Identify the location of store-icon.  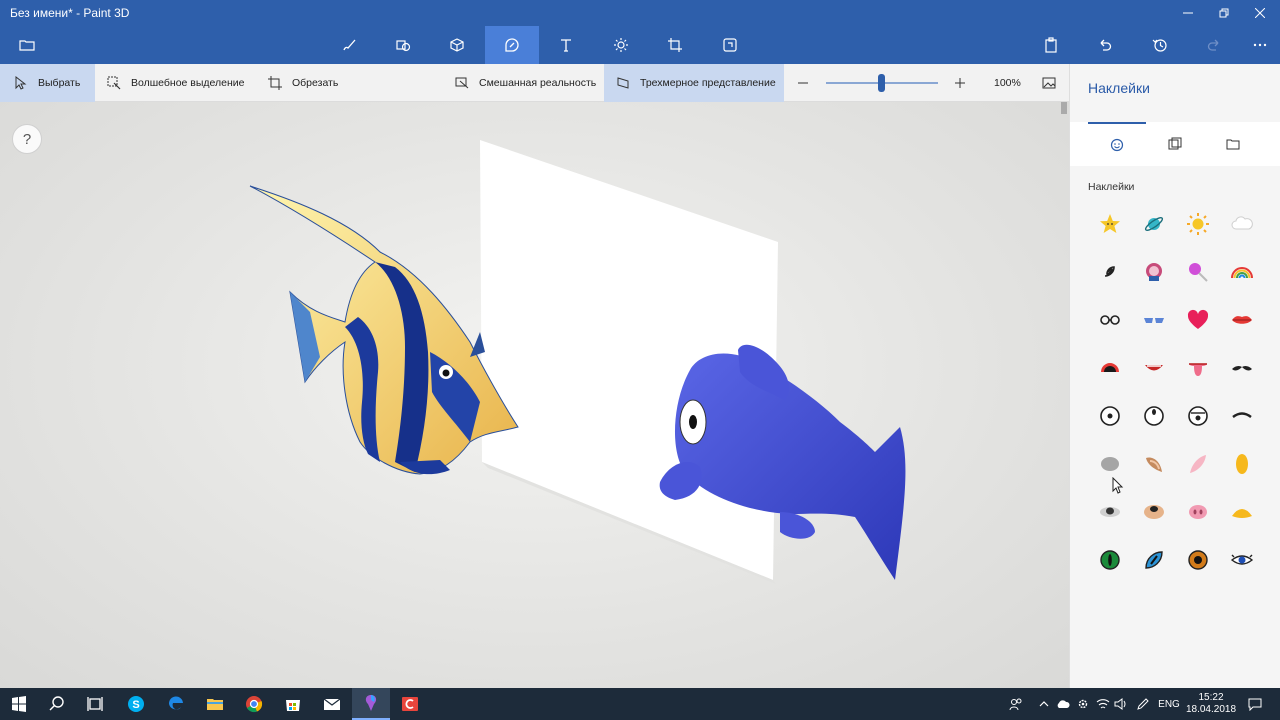
(293, 705).